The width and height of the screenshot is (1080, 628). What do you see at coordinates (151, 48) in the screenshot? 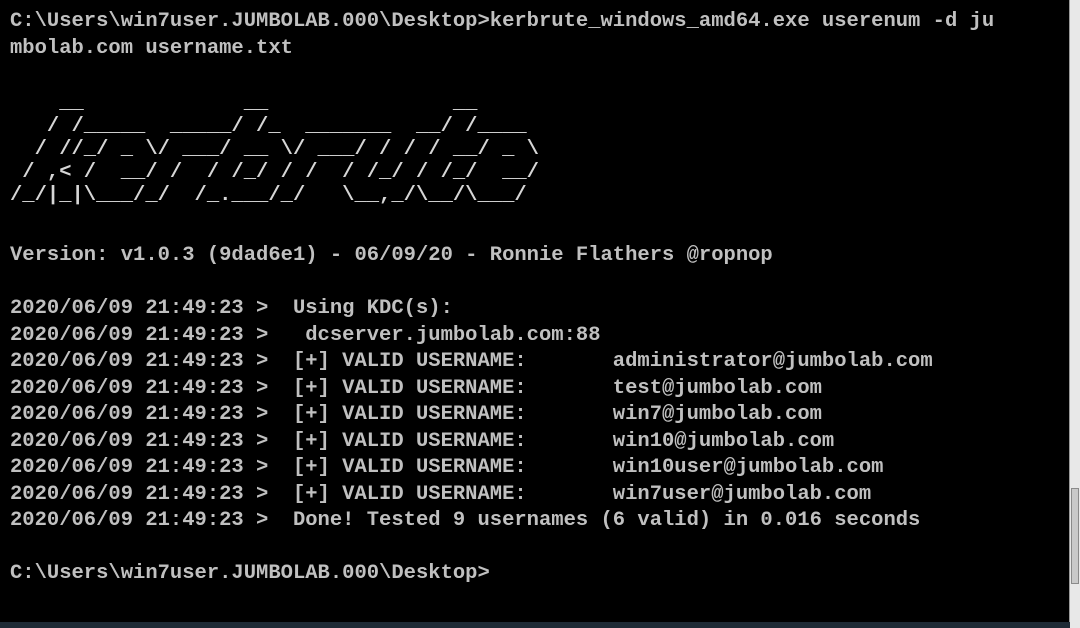
I see `command-line-2: mbolab.com username.txt` at bounding box center [151, 48].